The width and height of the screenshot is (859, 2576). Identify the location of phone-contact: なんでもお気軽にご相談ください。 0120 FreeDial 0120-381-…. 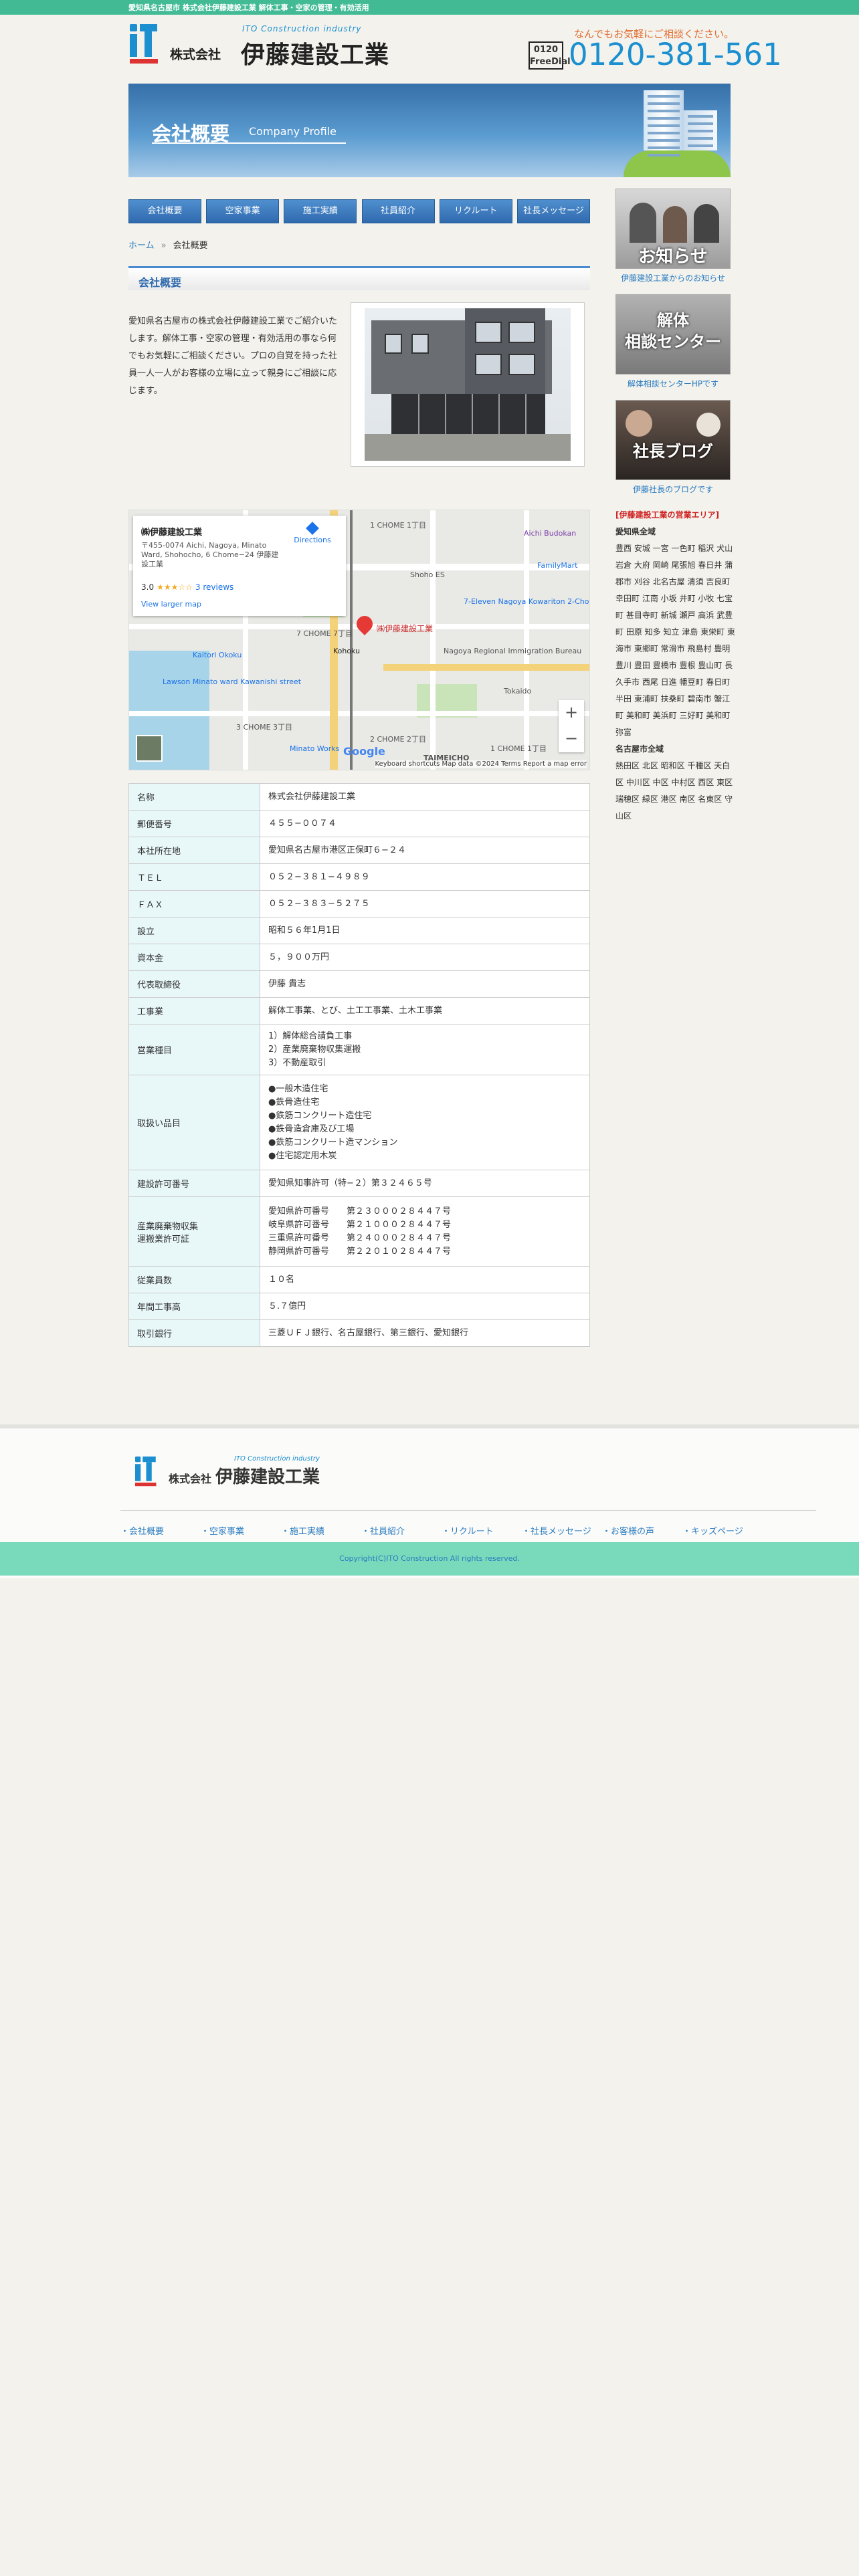
(655, 50).